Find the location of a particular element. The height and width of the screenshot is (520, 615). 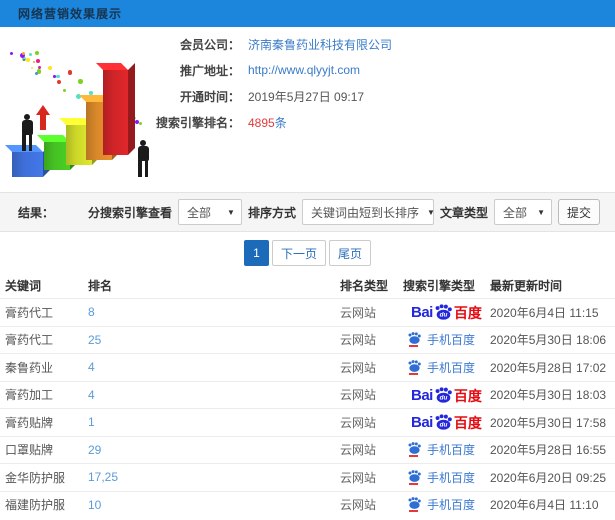

growth-arrow-icon is located at coordinates (43, 118).